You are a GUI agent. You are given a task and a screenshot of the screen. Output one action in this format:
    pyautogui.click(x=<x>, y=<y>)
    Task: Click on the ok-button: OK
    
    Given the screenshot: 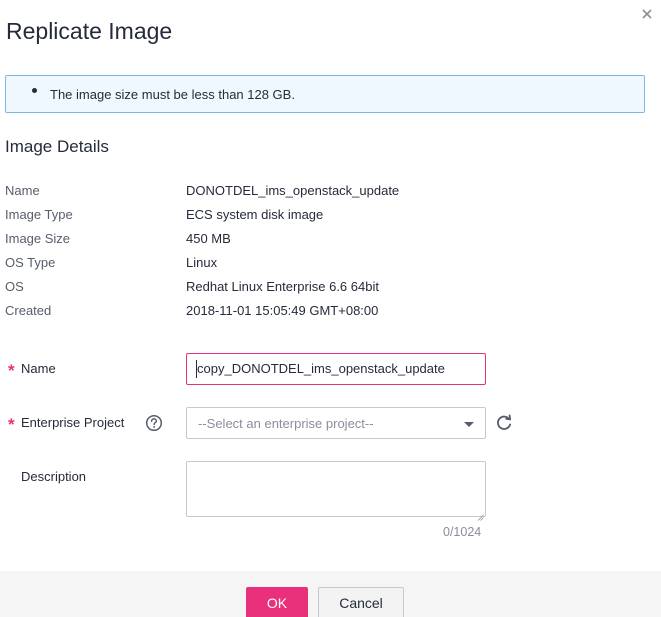 What is the action you would take?
    pyautogui.click(x=277, y=602)
    